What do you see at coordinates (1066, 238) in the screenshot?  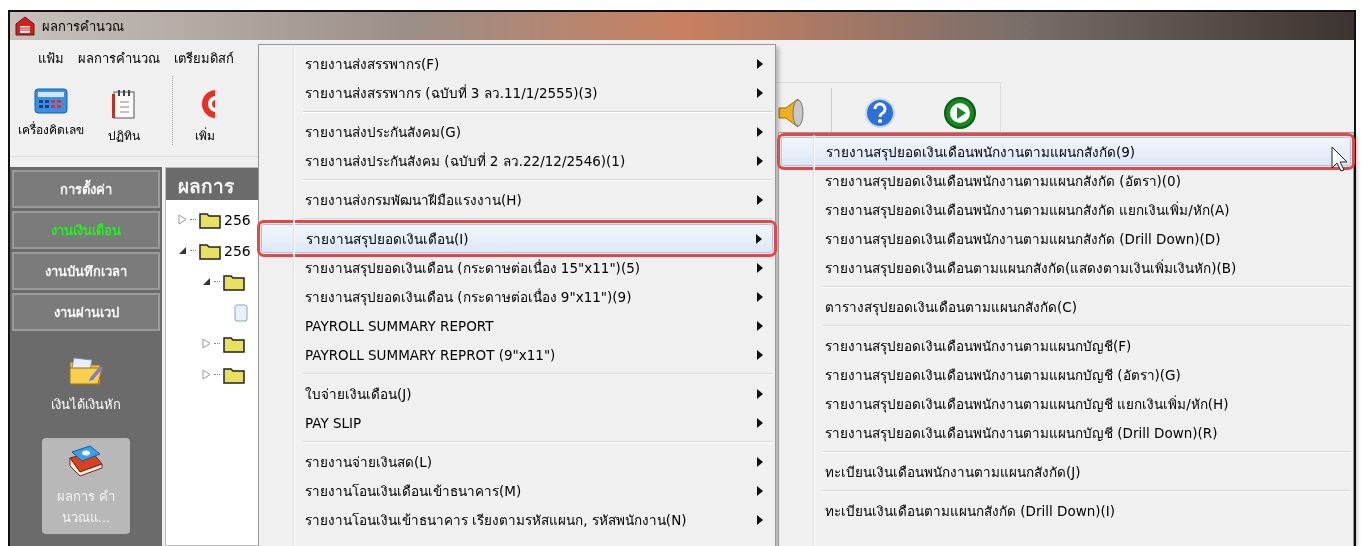 I see `menu-item: รายงานสรุปยอดเงินเดือนพนักงานตามแผนกสังกัด (Drill Down)(D)` at bounding box center [1066, 238].